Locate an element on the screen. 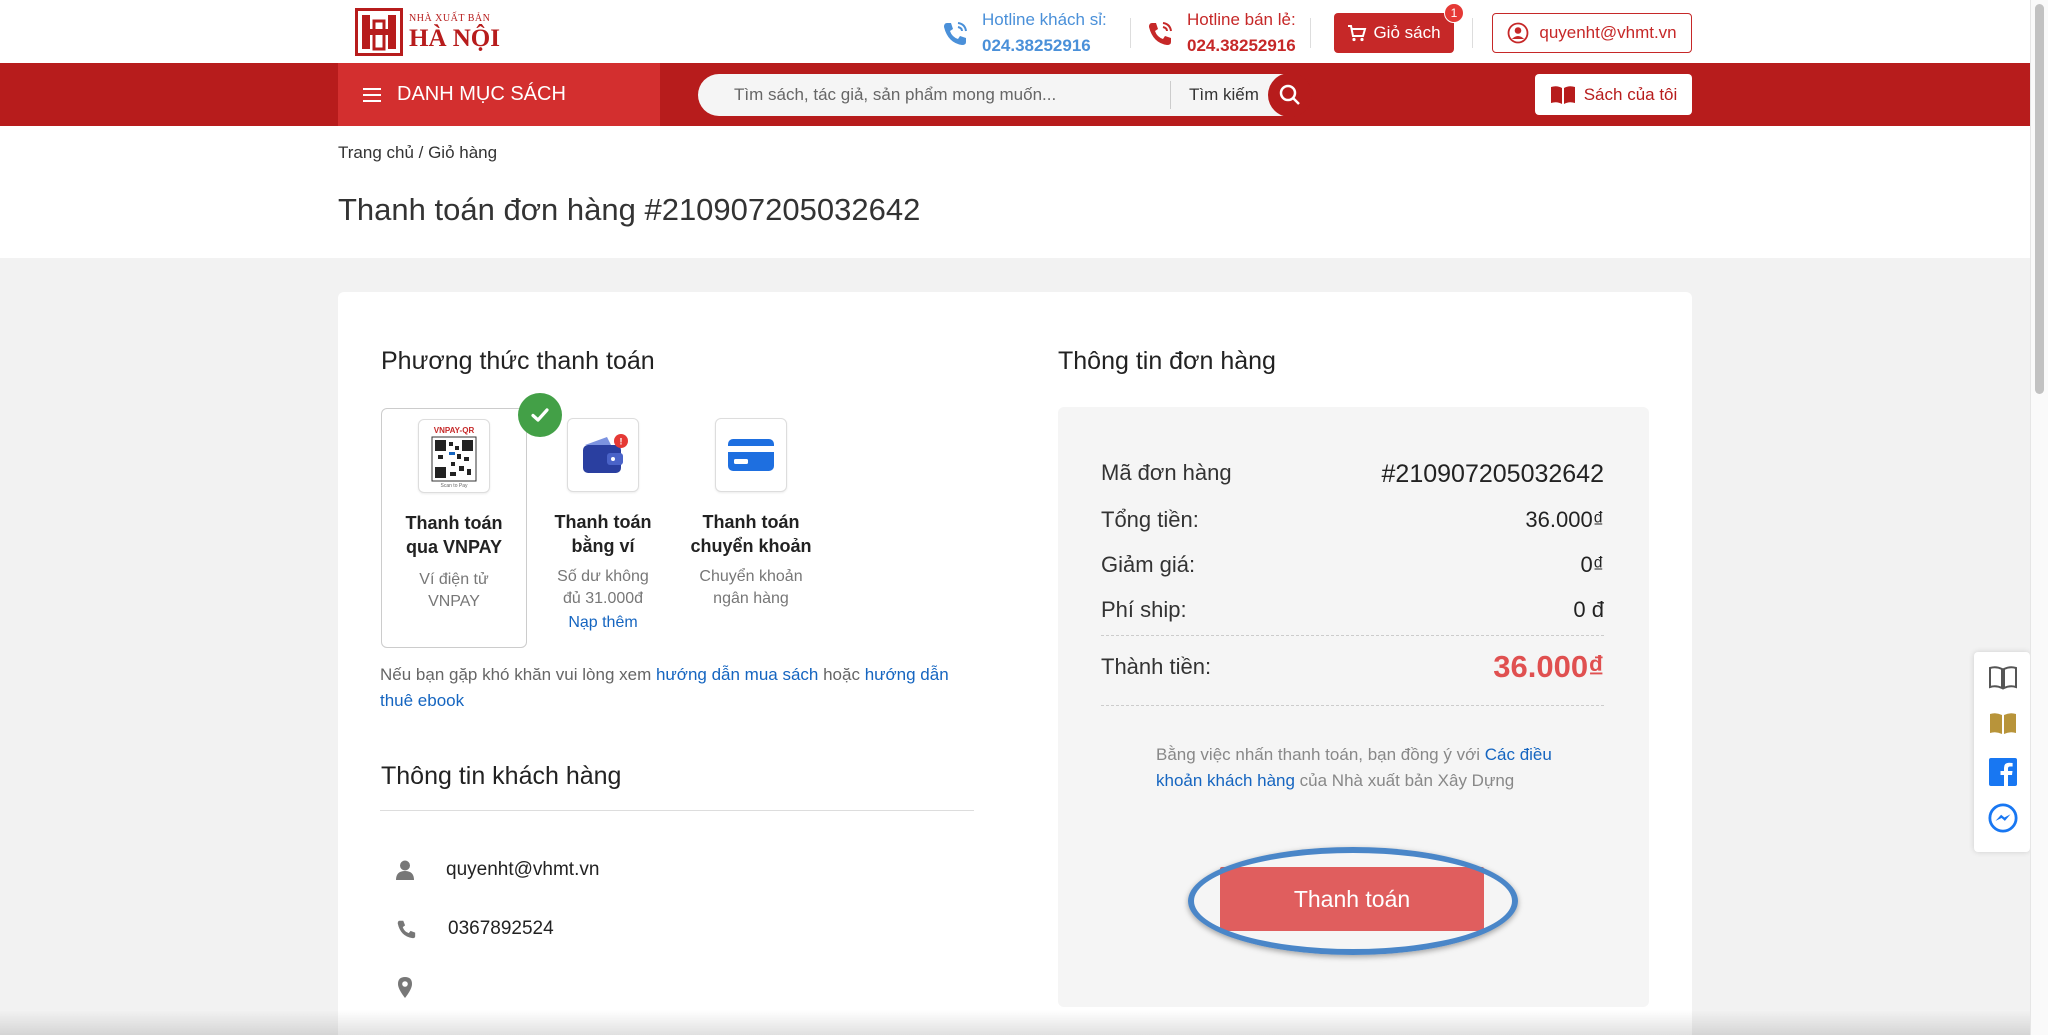  bank-desc-line2: ngân hàng is located at coordinates (751, 598).